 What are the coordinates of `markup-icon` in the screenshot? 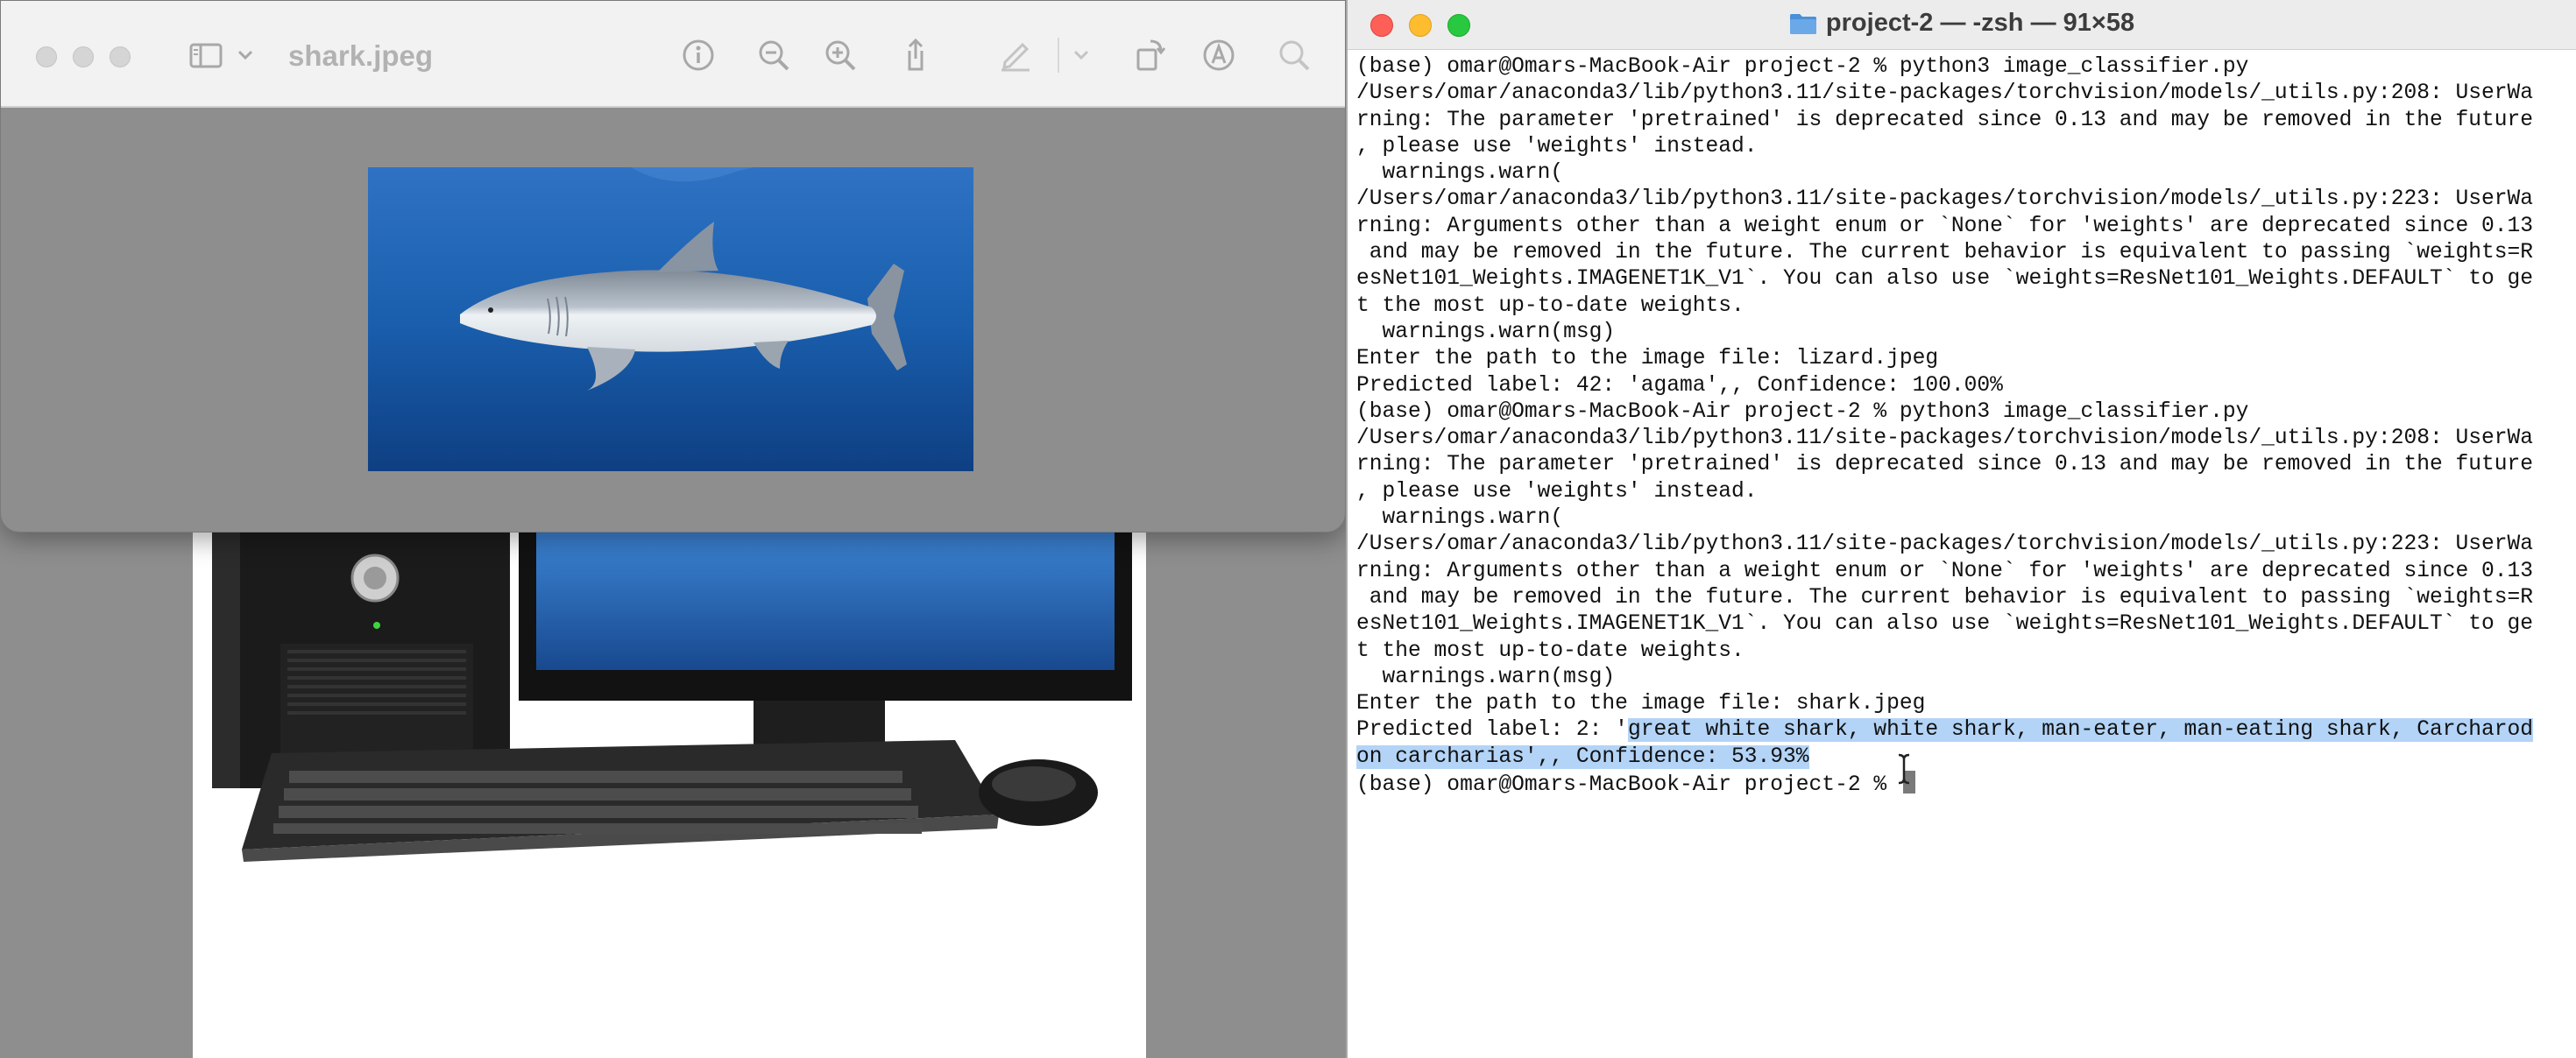 It's located at (1218, 55).